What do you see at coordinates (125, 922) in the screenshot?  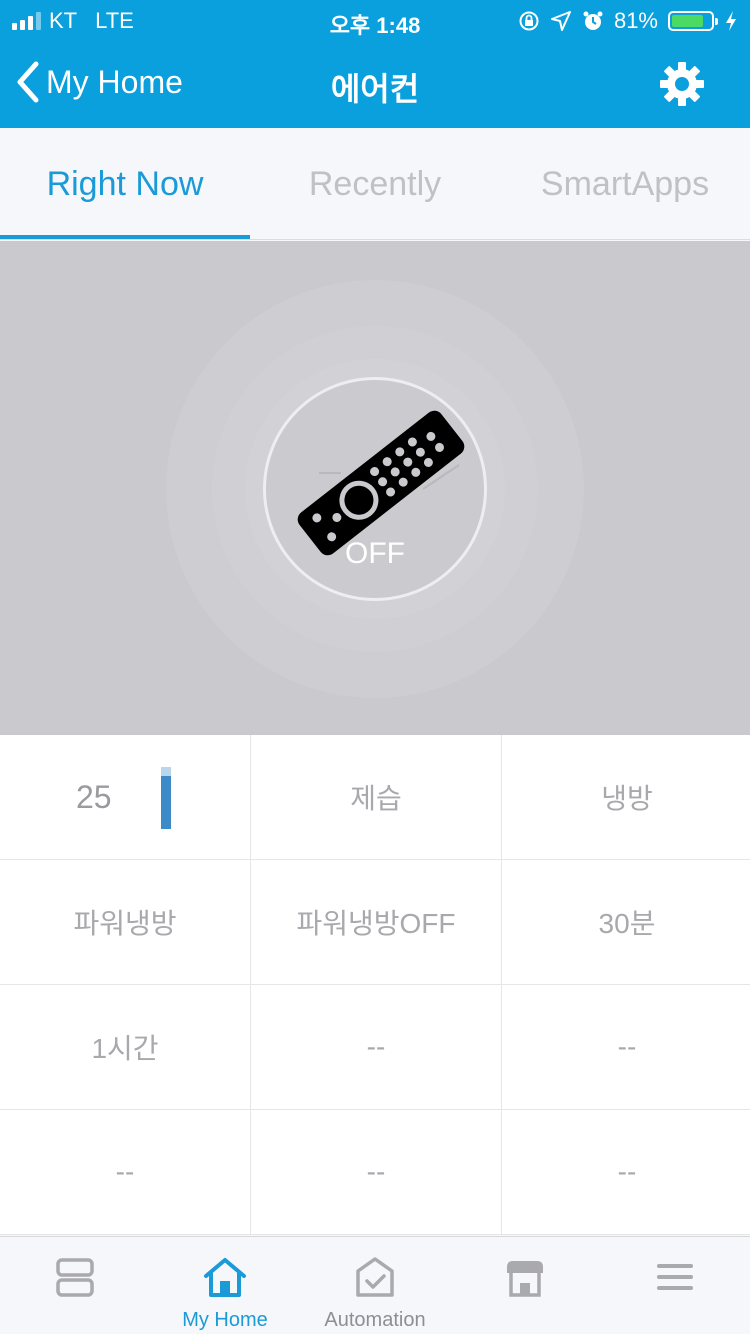 I see `control-tile-power-cooling: 파워냉방` at bounding box center [125, 922].